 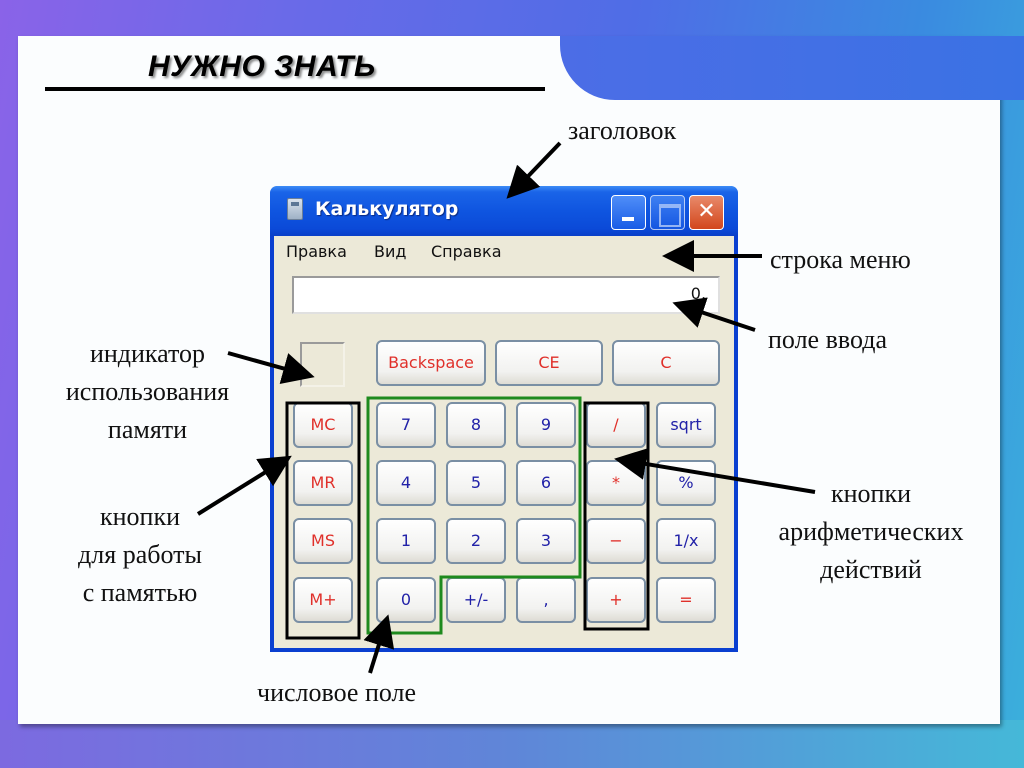 What do you see at coordinates (337, 692) in the screenshot?
I see `label-numeric-field: числовое поле` at bounding box center [337, 692].